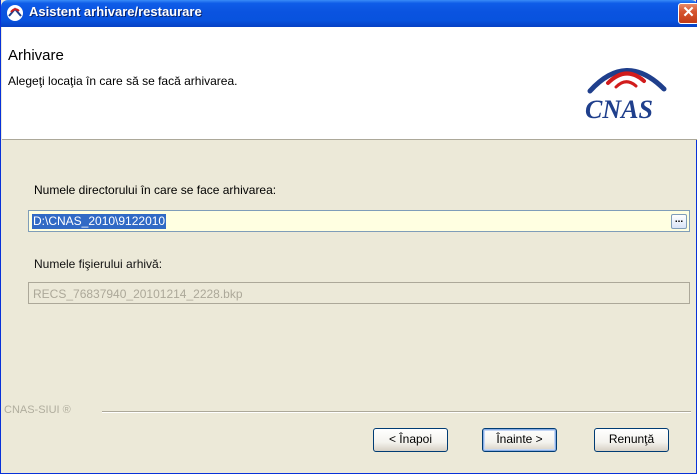  Describe the element at coordinates (619, 109) in the screenshot. I see `logo-text: CNAS` at that location.